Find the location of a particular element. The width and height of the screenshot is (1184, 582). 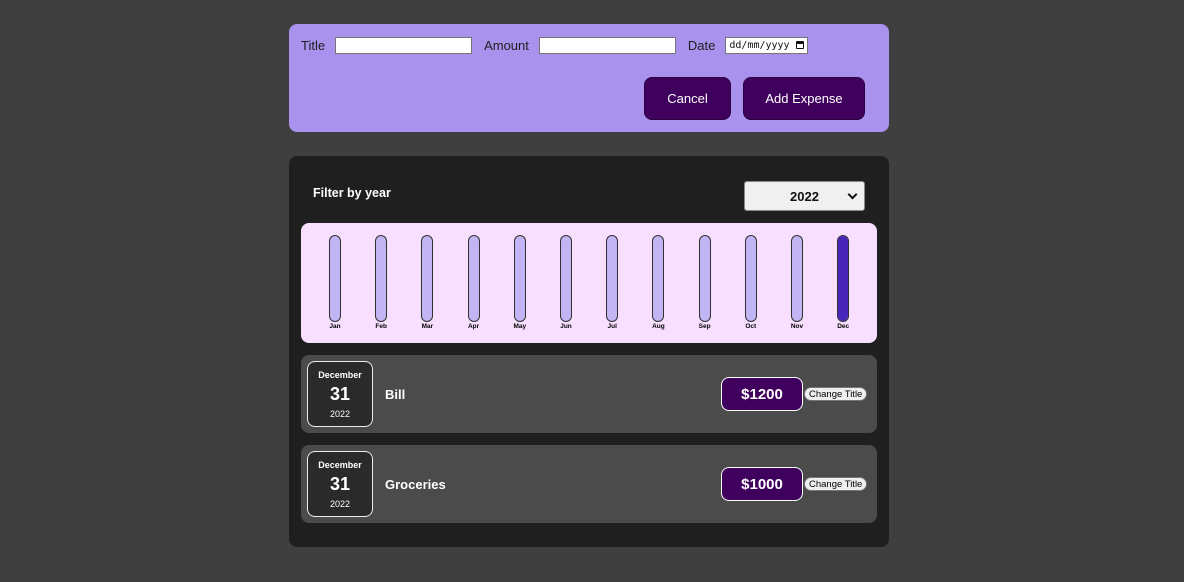

expense-title: Groceries is located at coordinates (415, 484).